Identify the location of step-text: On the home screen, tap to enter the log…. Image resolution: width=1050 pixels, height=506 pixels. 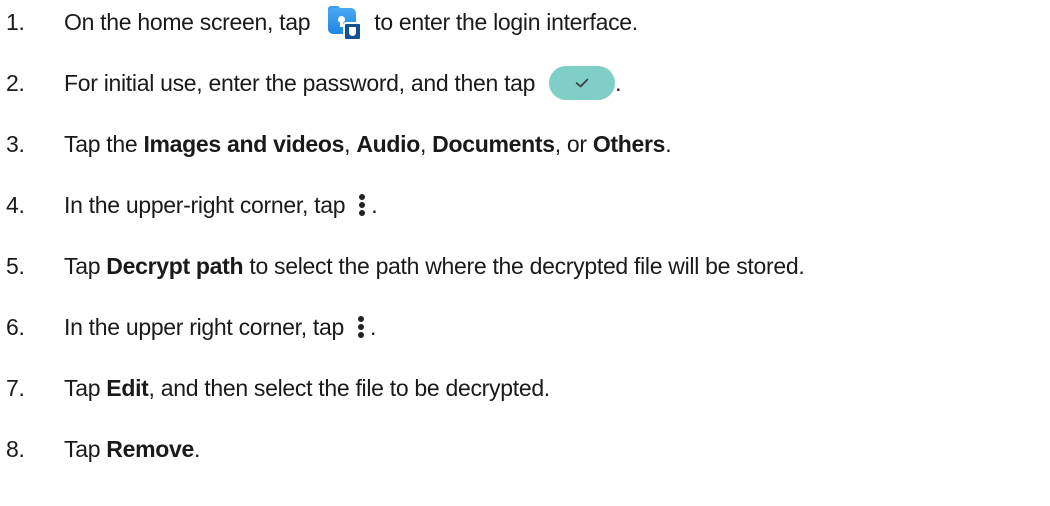
(351, 23).